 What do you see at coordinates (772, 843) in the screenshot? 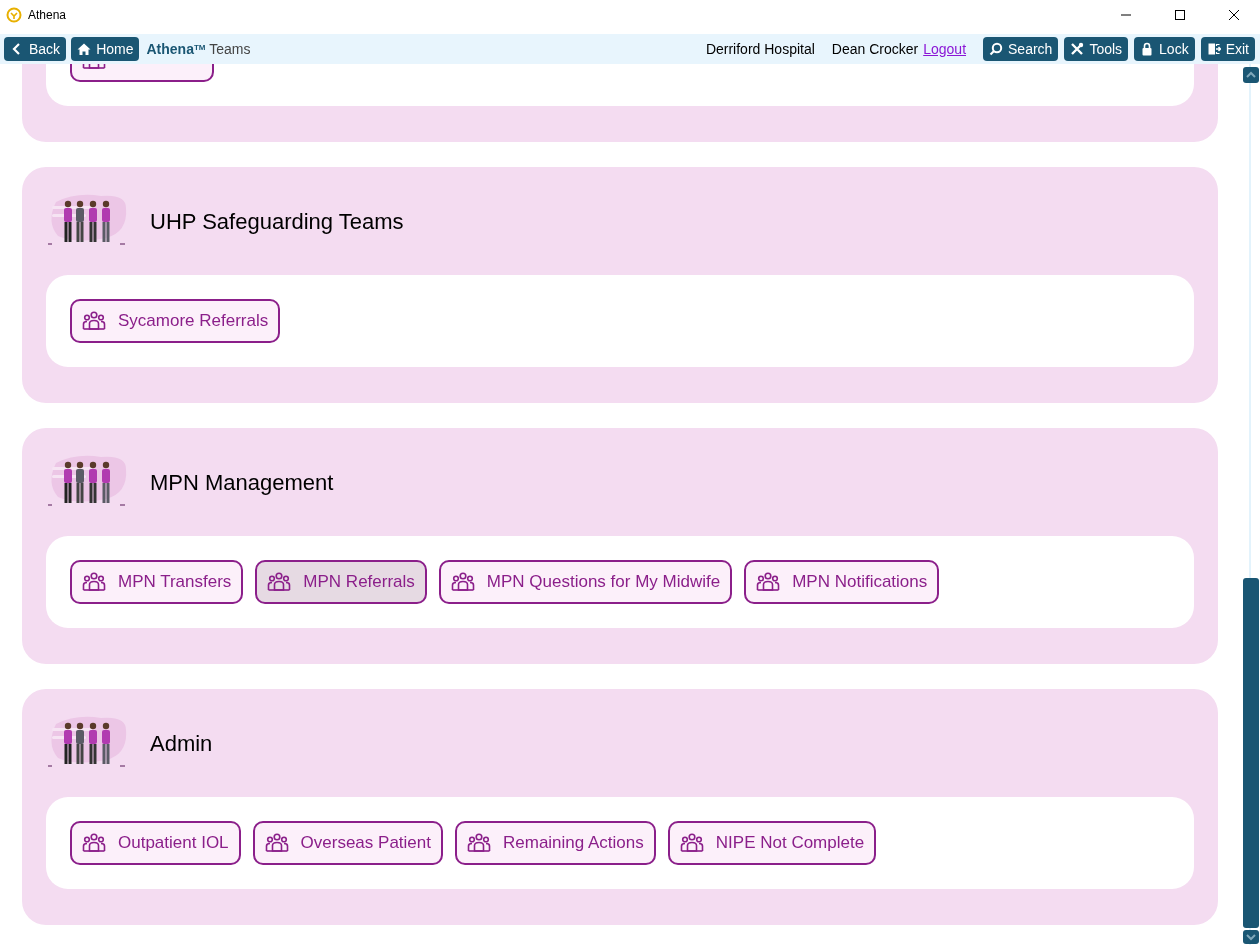
I see `team-button: NIPE Not Complete` at bounding box center [772, 843].